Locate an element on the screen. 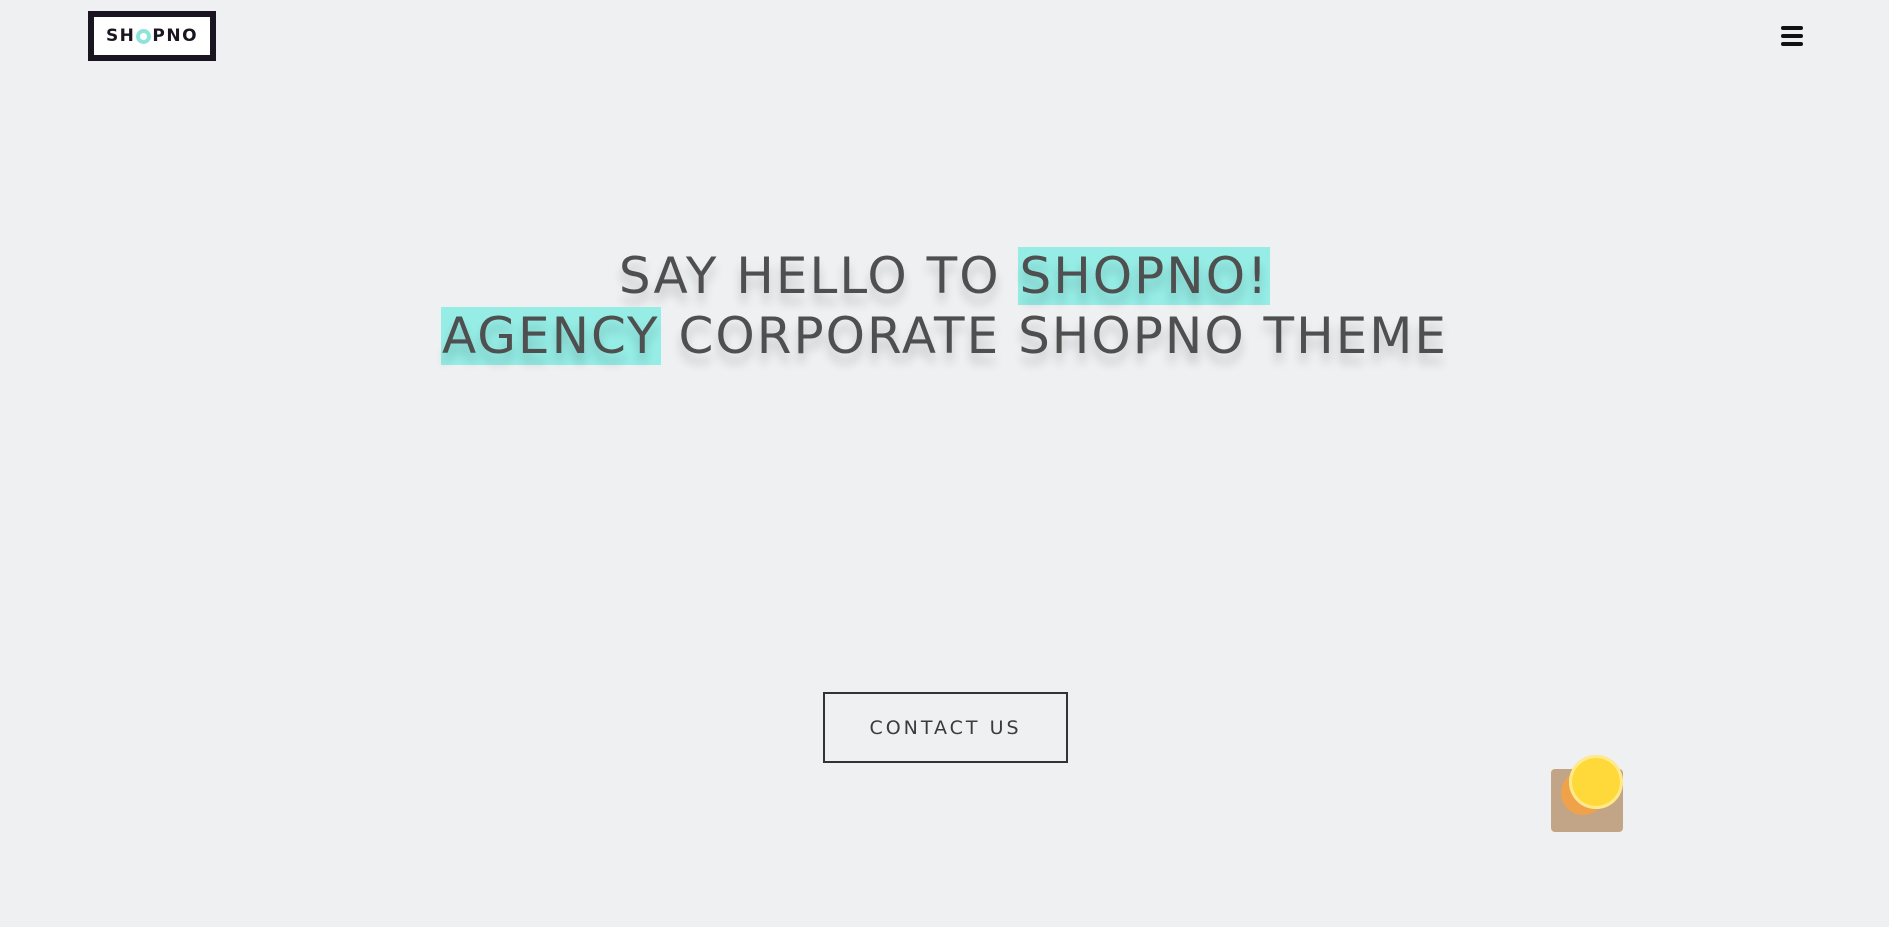 The width and height of the screenshot is (1889, 927). hamburger-icon is located at coordinates (1792, 36).